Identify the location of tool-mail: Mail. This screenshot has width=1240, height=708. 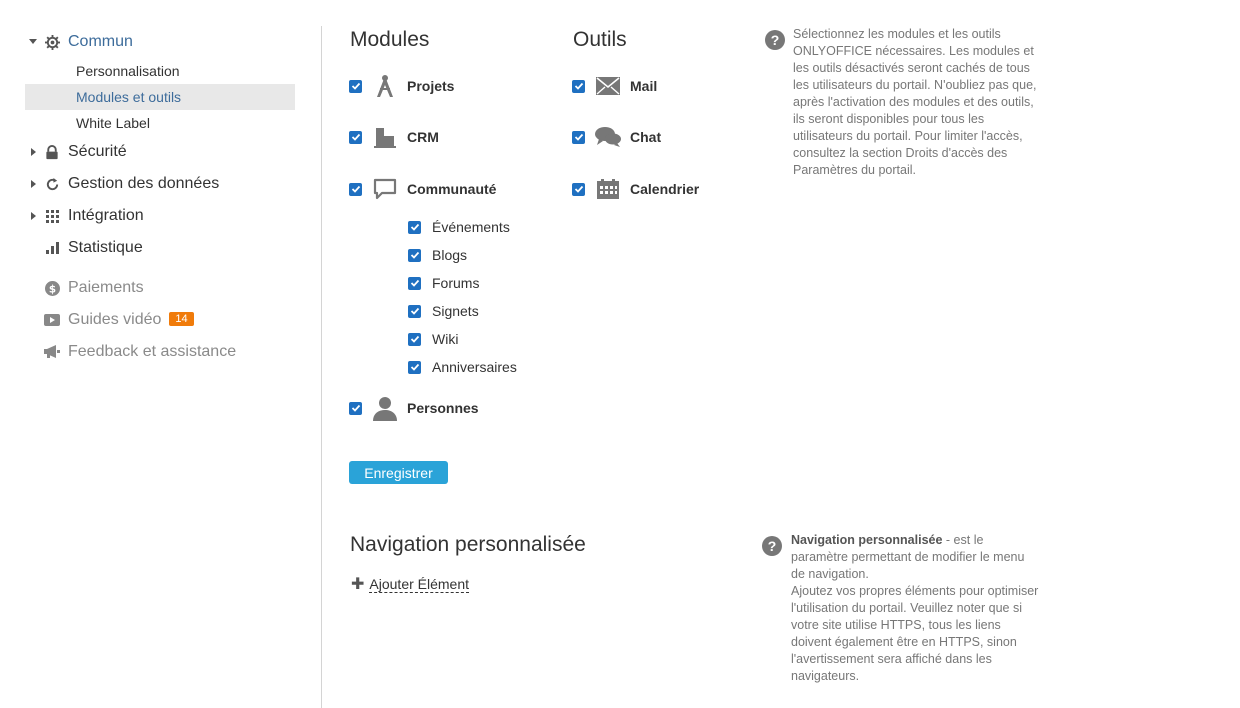
(614, 86).